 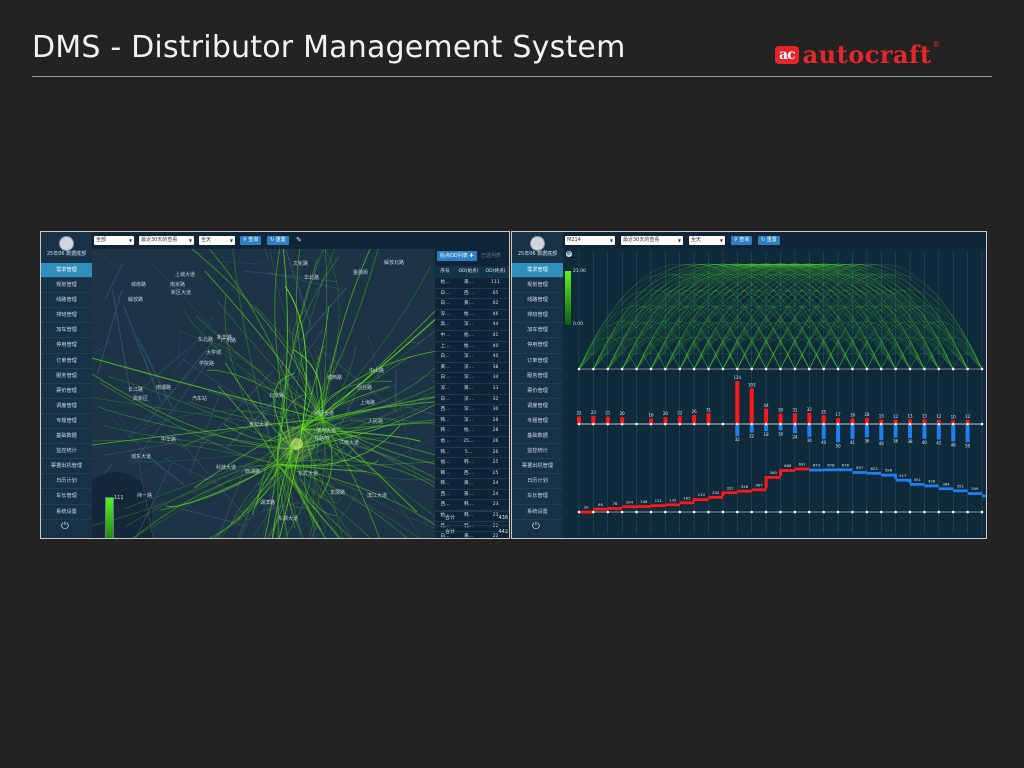 I want to click on route-select: M214 ▼, so click(x=590, y=240).